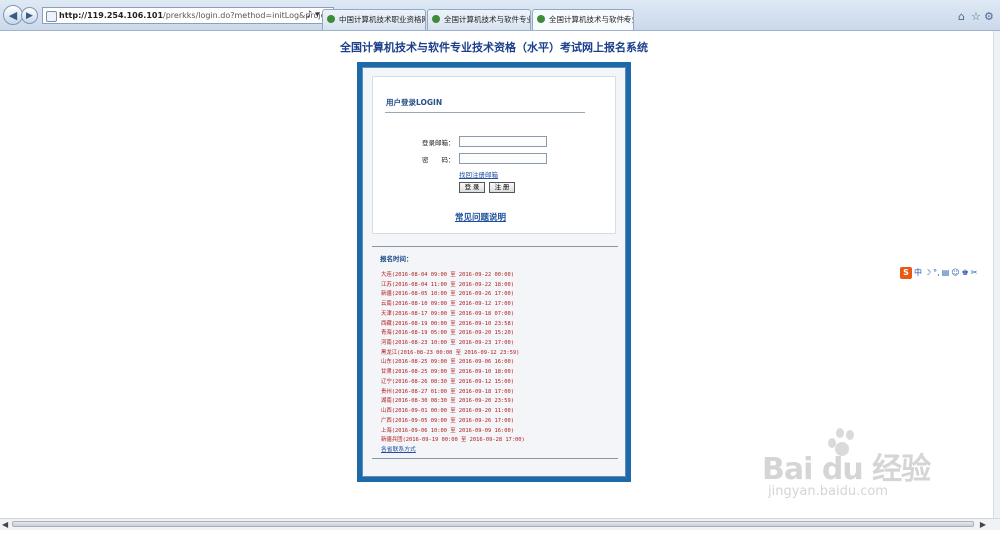  I want to click on login-button: 登 录, so click(472, 187).